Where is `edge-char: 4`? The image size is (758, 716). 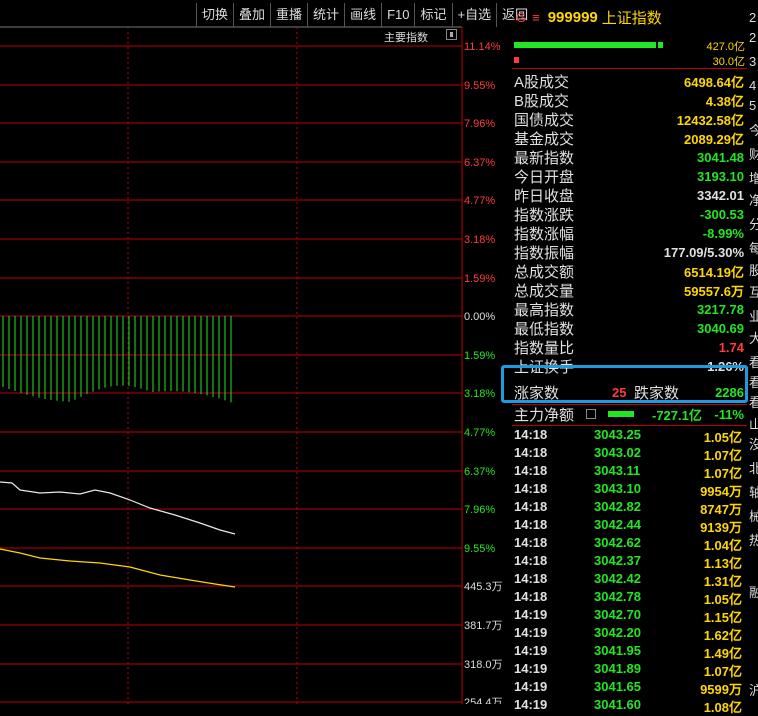 edge-char: 4 is located at coordinates (753, 85).